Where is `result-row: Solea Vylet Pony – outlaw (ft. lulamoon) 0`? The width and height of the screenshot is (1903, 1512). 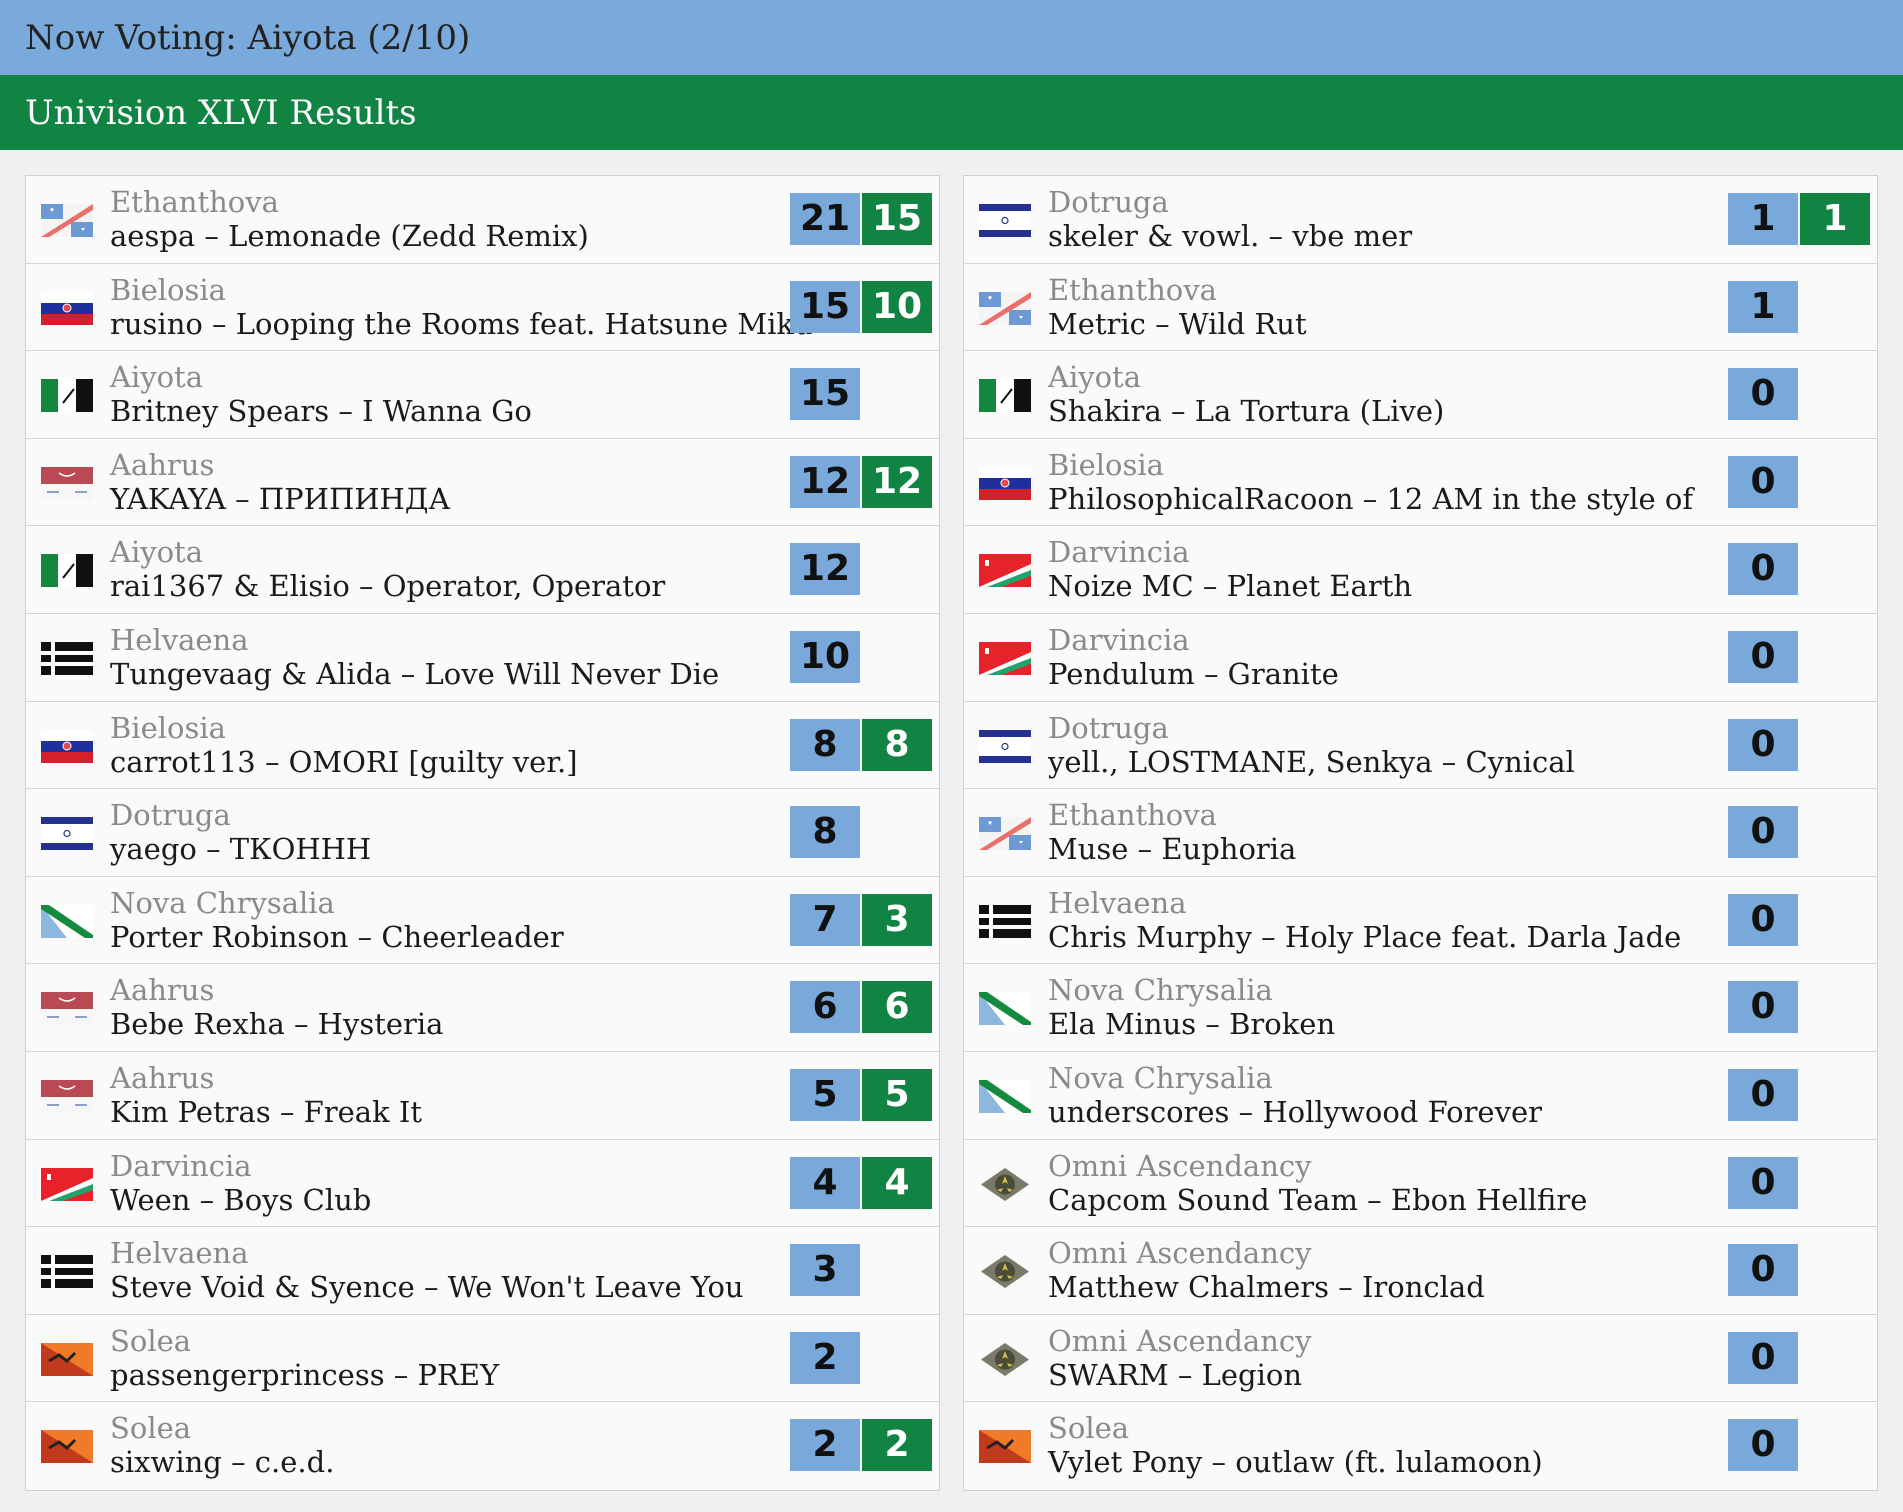 result-row: Solea Vylet Pony – outlaw (ft. lulamoon) 0 is located at coordinates (1420, 1446).